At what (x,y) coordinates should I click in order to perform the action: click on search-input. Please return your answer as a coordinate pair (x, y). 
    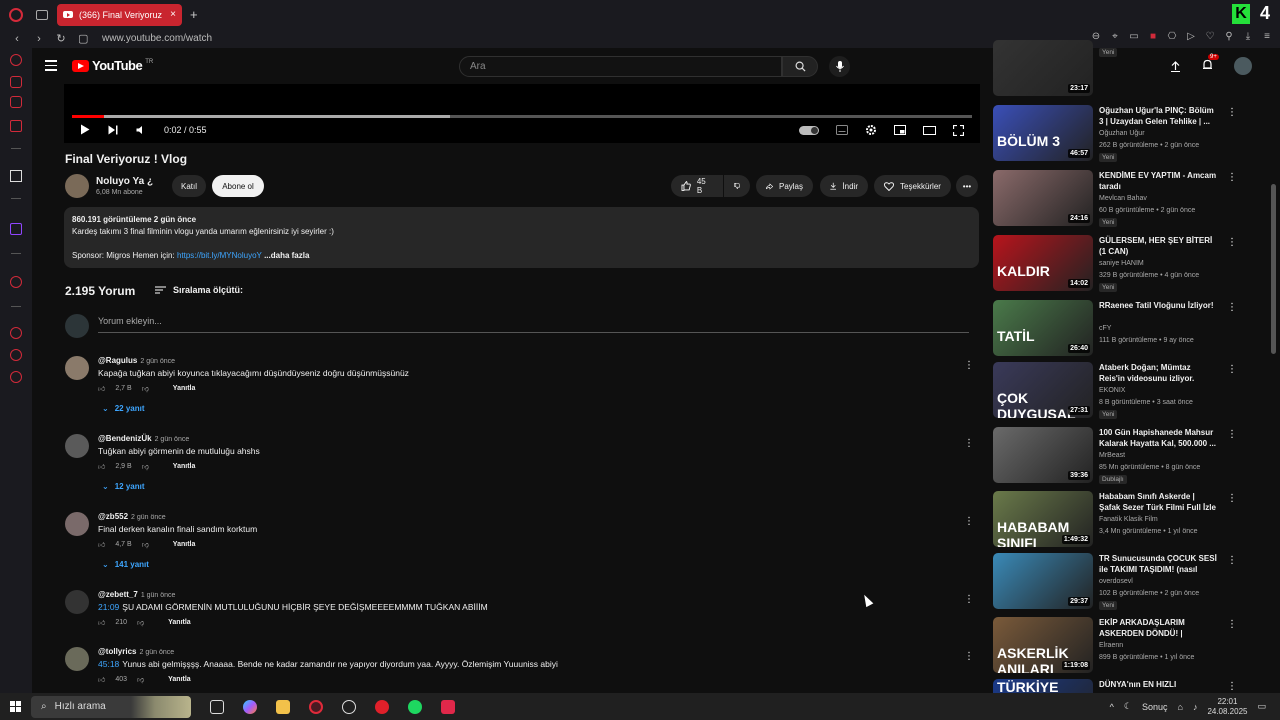
    Looking at the image, I should click on (625, 66).